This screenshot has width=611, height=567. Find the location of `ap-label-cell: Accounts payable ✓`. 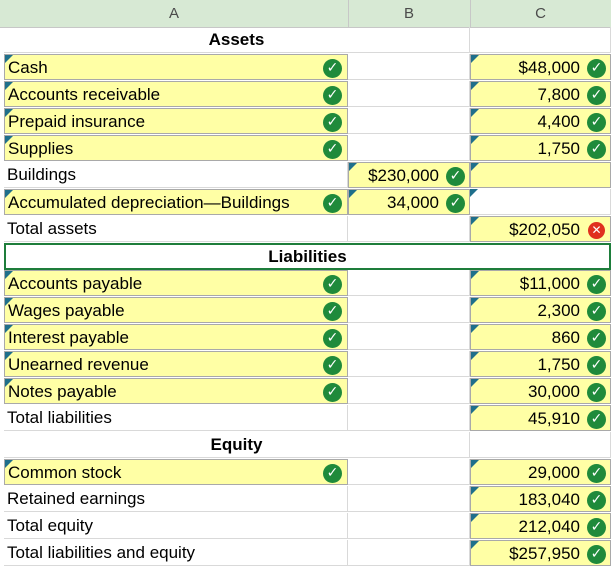

ap-label-cell: Accounts payable ✓ is located at coordinates (176, 283).